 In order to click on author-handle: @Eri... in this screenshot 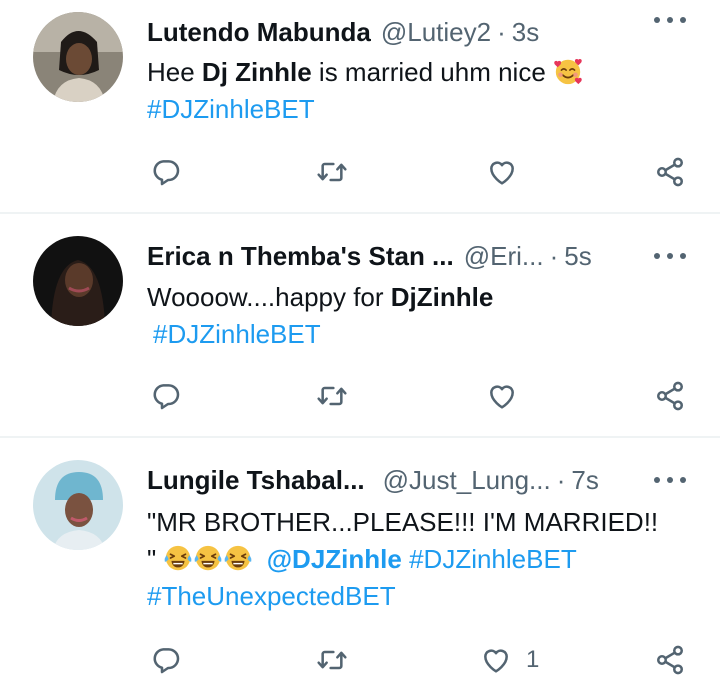, I will do `click(504, 256)`.